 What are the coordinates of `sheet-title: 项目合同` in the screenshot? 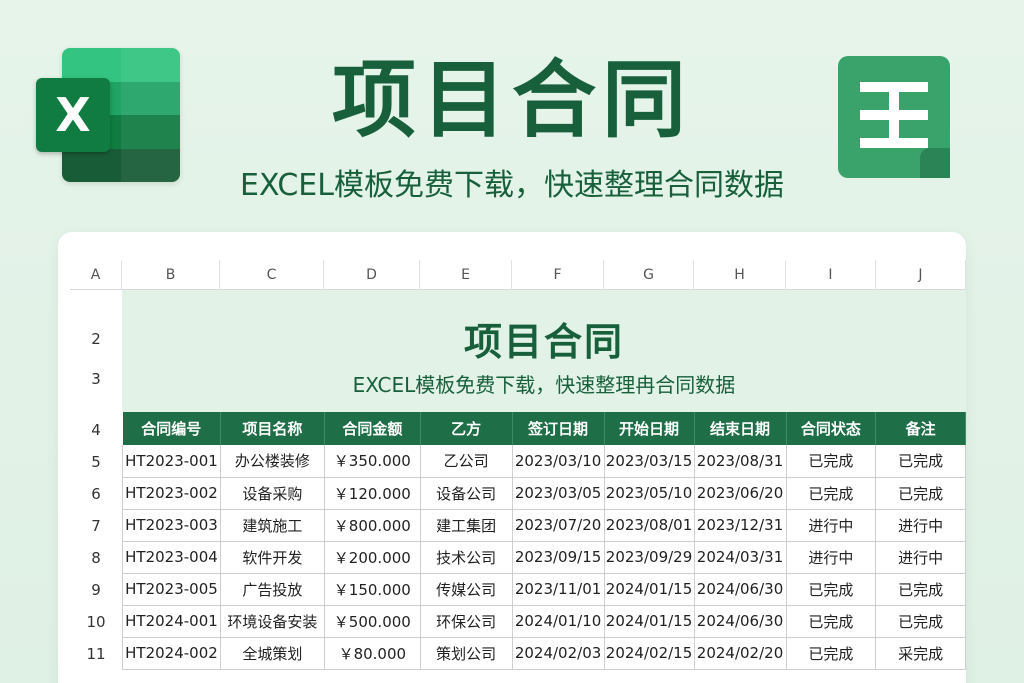 It's located at (543, 342).